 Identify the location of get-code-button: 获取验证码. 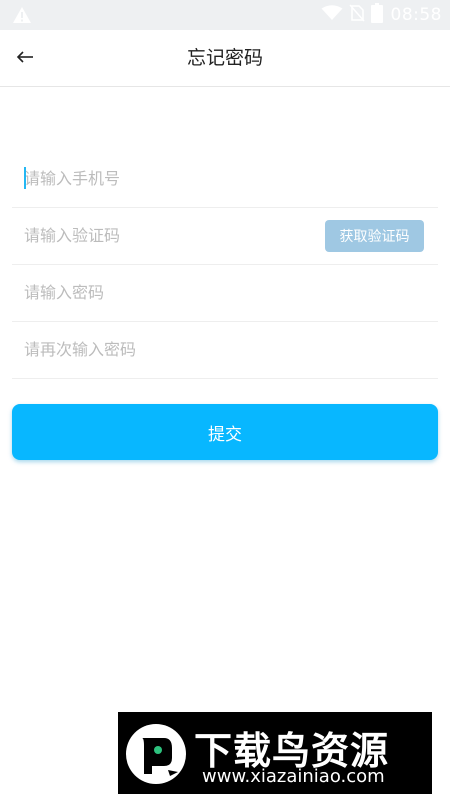
(374, 236).